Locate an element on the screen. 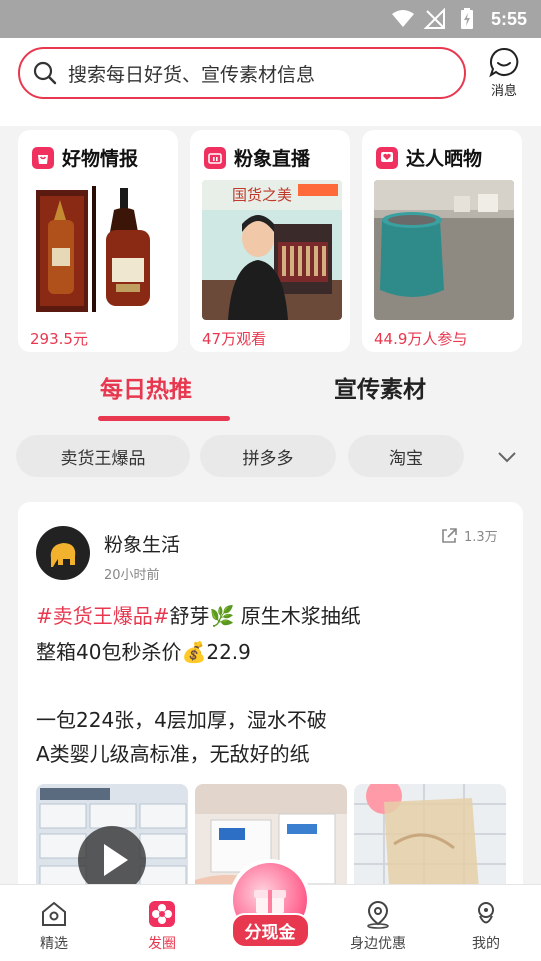 This screenshot has width=541, height=961. card-good-news: 好物情报 293.5元 is located at coordinates (98, 241).